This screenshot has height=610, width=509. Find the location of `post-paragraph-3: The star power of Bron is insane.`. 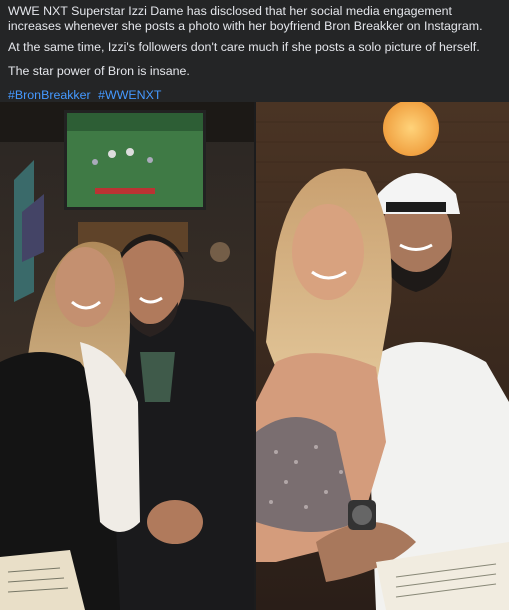

post-paragraph-3: The star power of Bron is insane. is located at coordinates (99, 71).